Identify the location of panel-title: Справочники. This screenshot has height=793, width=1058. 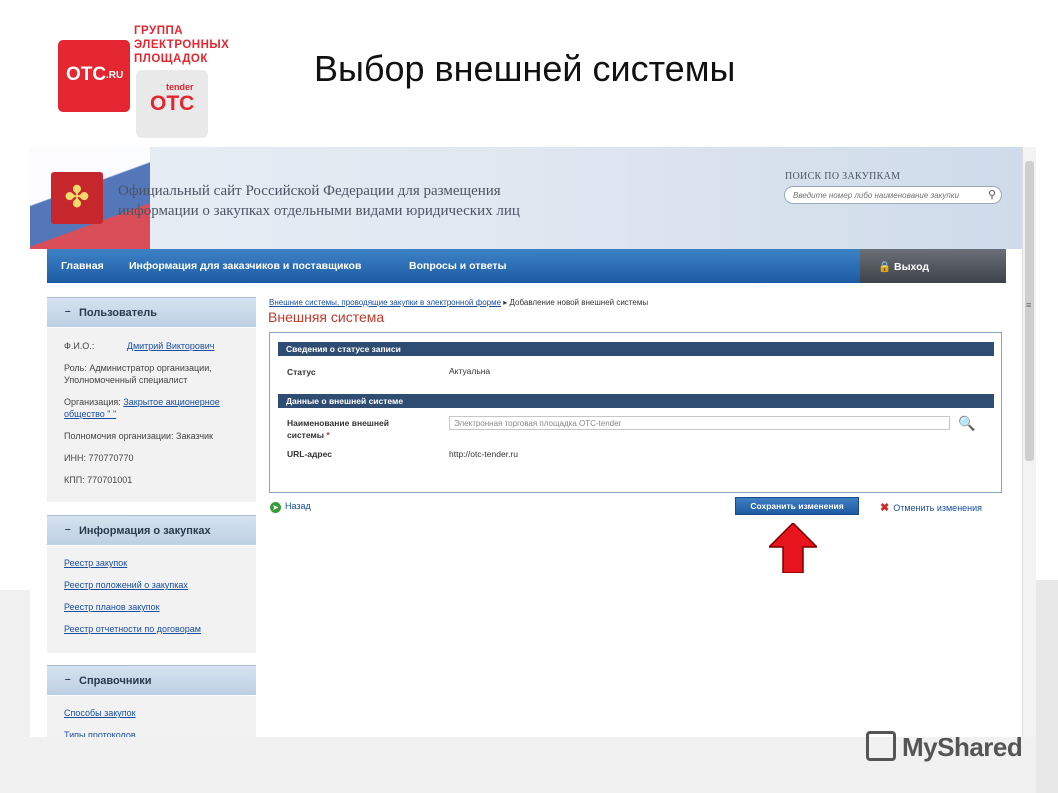
(115, 681).